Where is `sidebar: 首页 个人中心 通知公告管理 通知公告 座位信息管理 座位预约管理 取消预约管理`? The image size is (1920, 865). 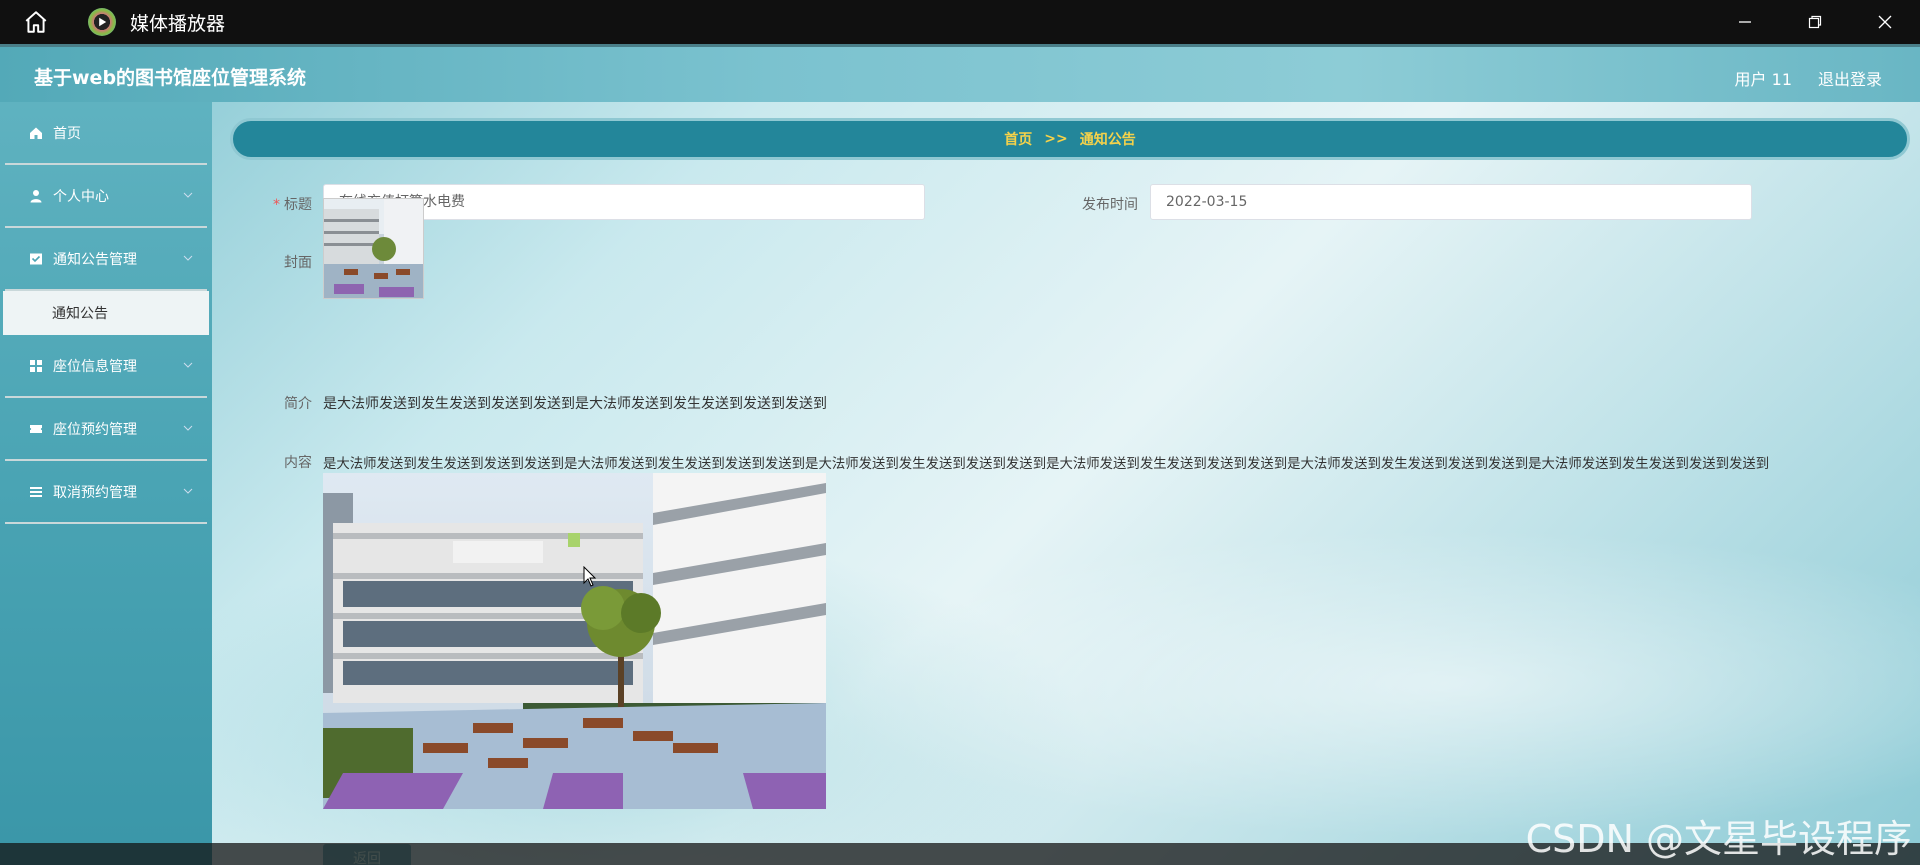
sidebar: 首页 个人中心 通知公告管理 通知公告 座位信息管理 座位预约管理 取消预约管理 is located at coordinates (106, 483).